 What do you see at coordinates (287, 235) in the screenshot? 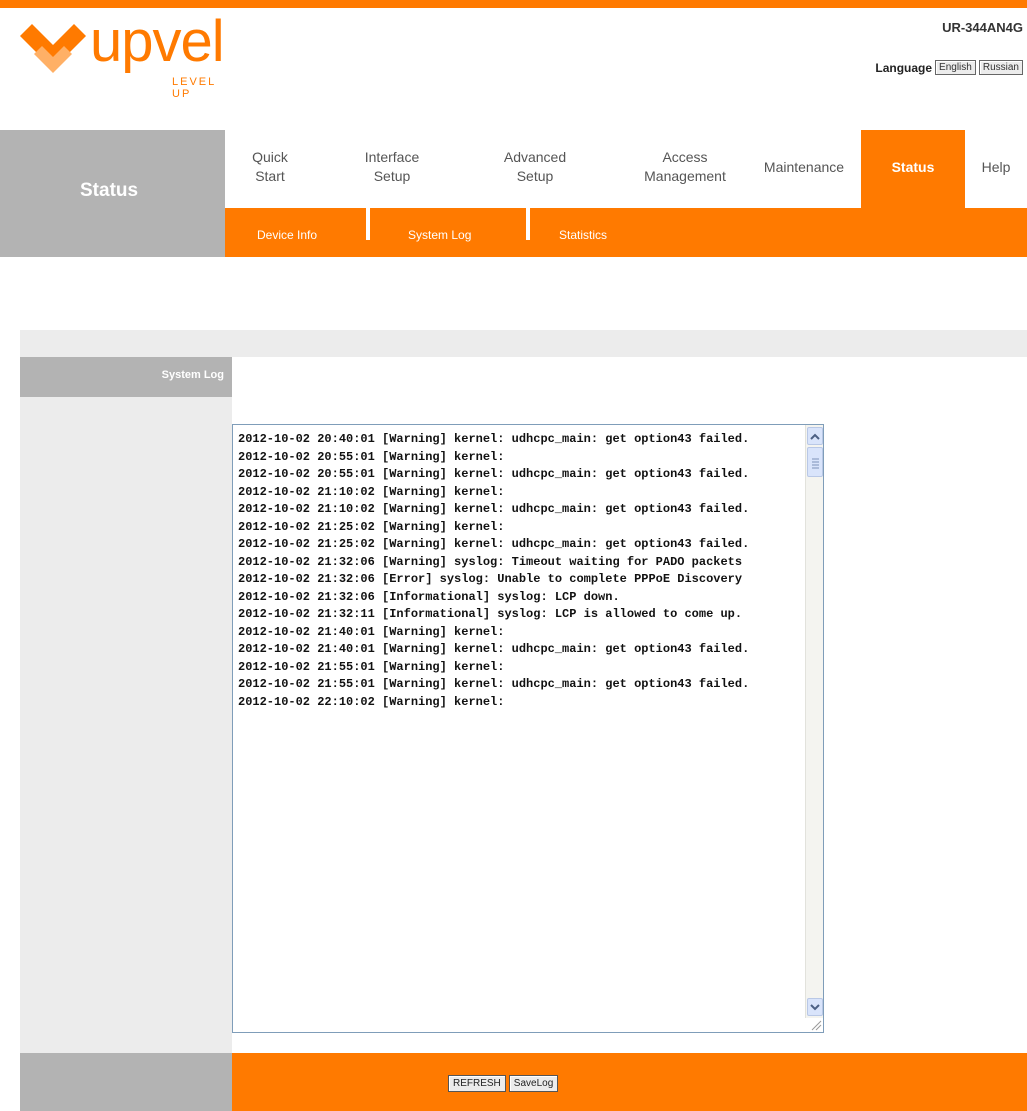
I see `submenu-device-info: Device Info` at bounding box center [287, 235].